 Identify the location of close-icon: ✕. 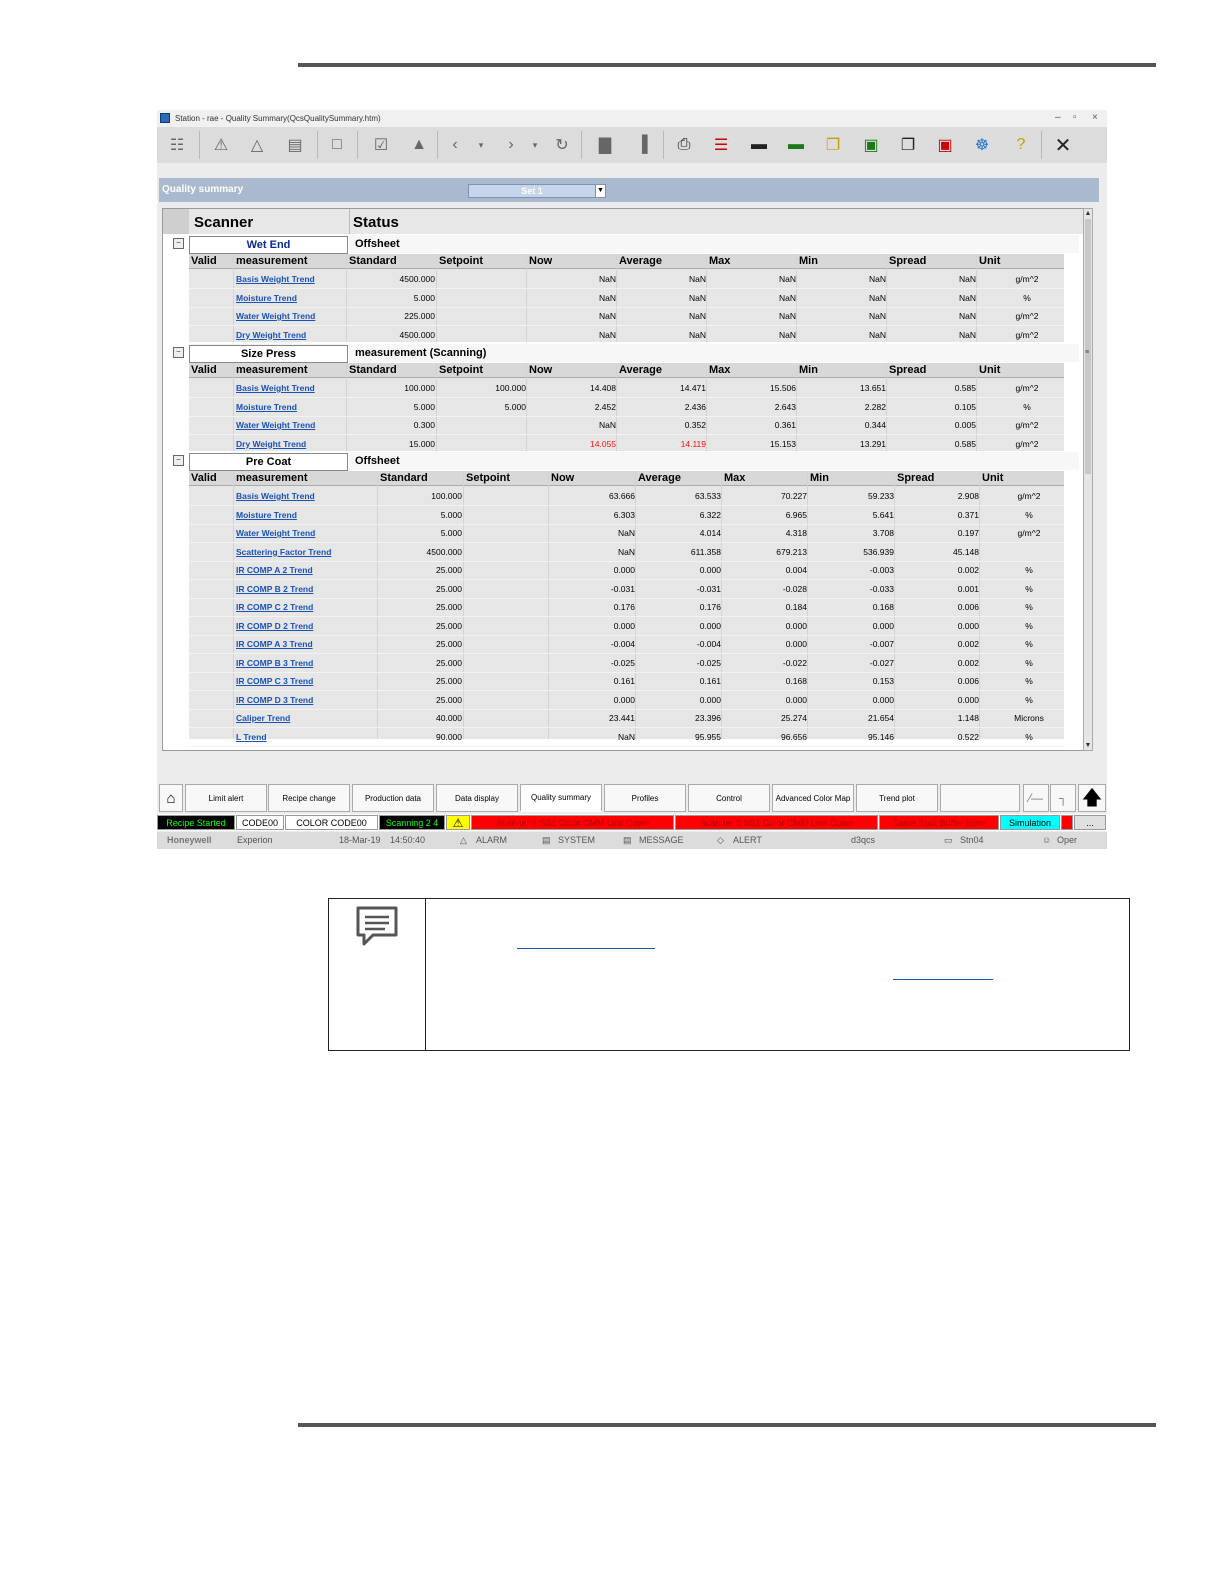
(1063, 145).